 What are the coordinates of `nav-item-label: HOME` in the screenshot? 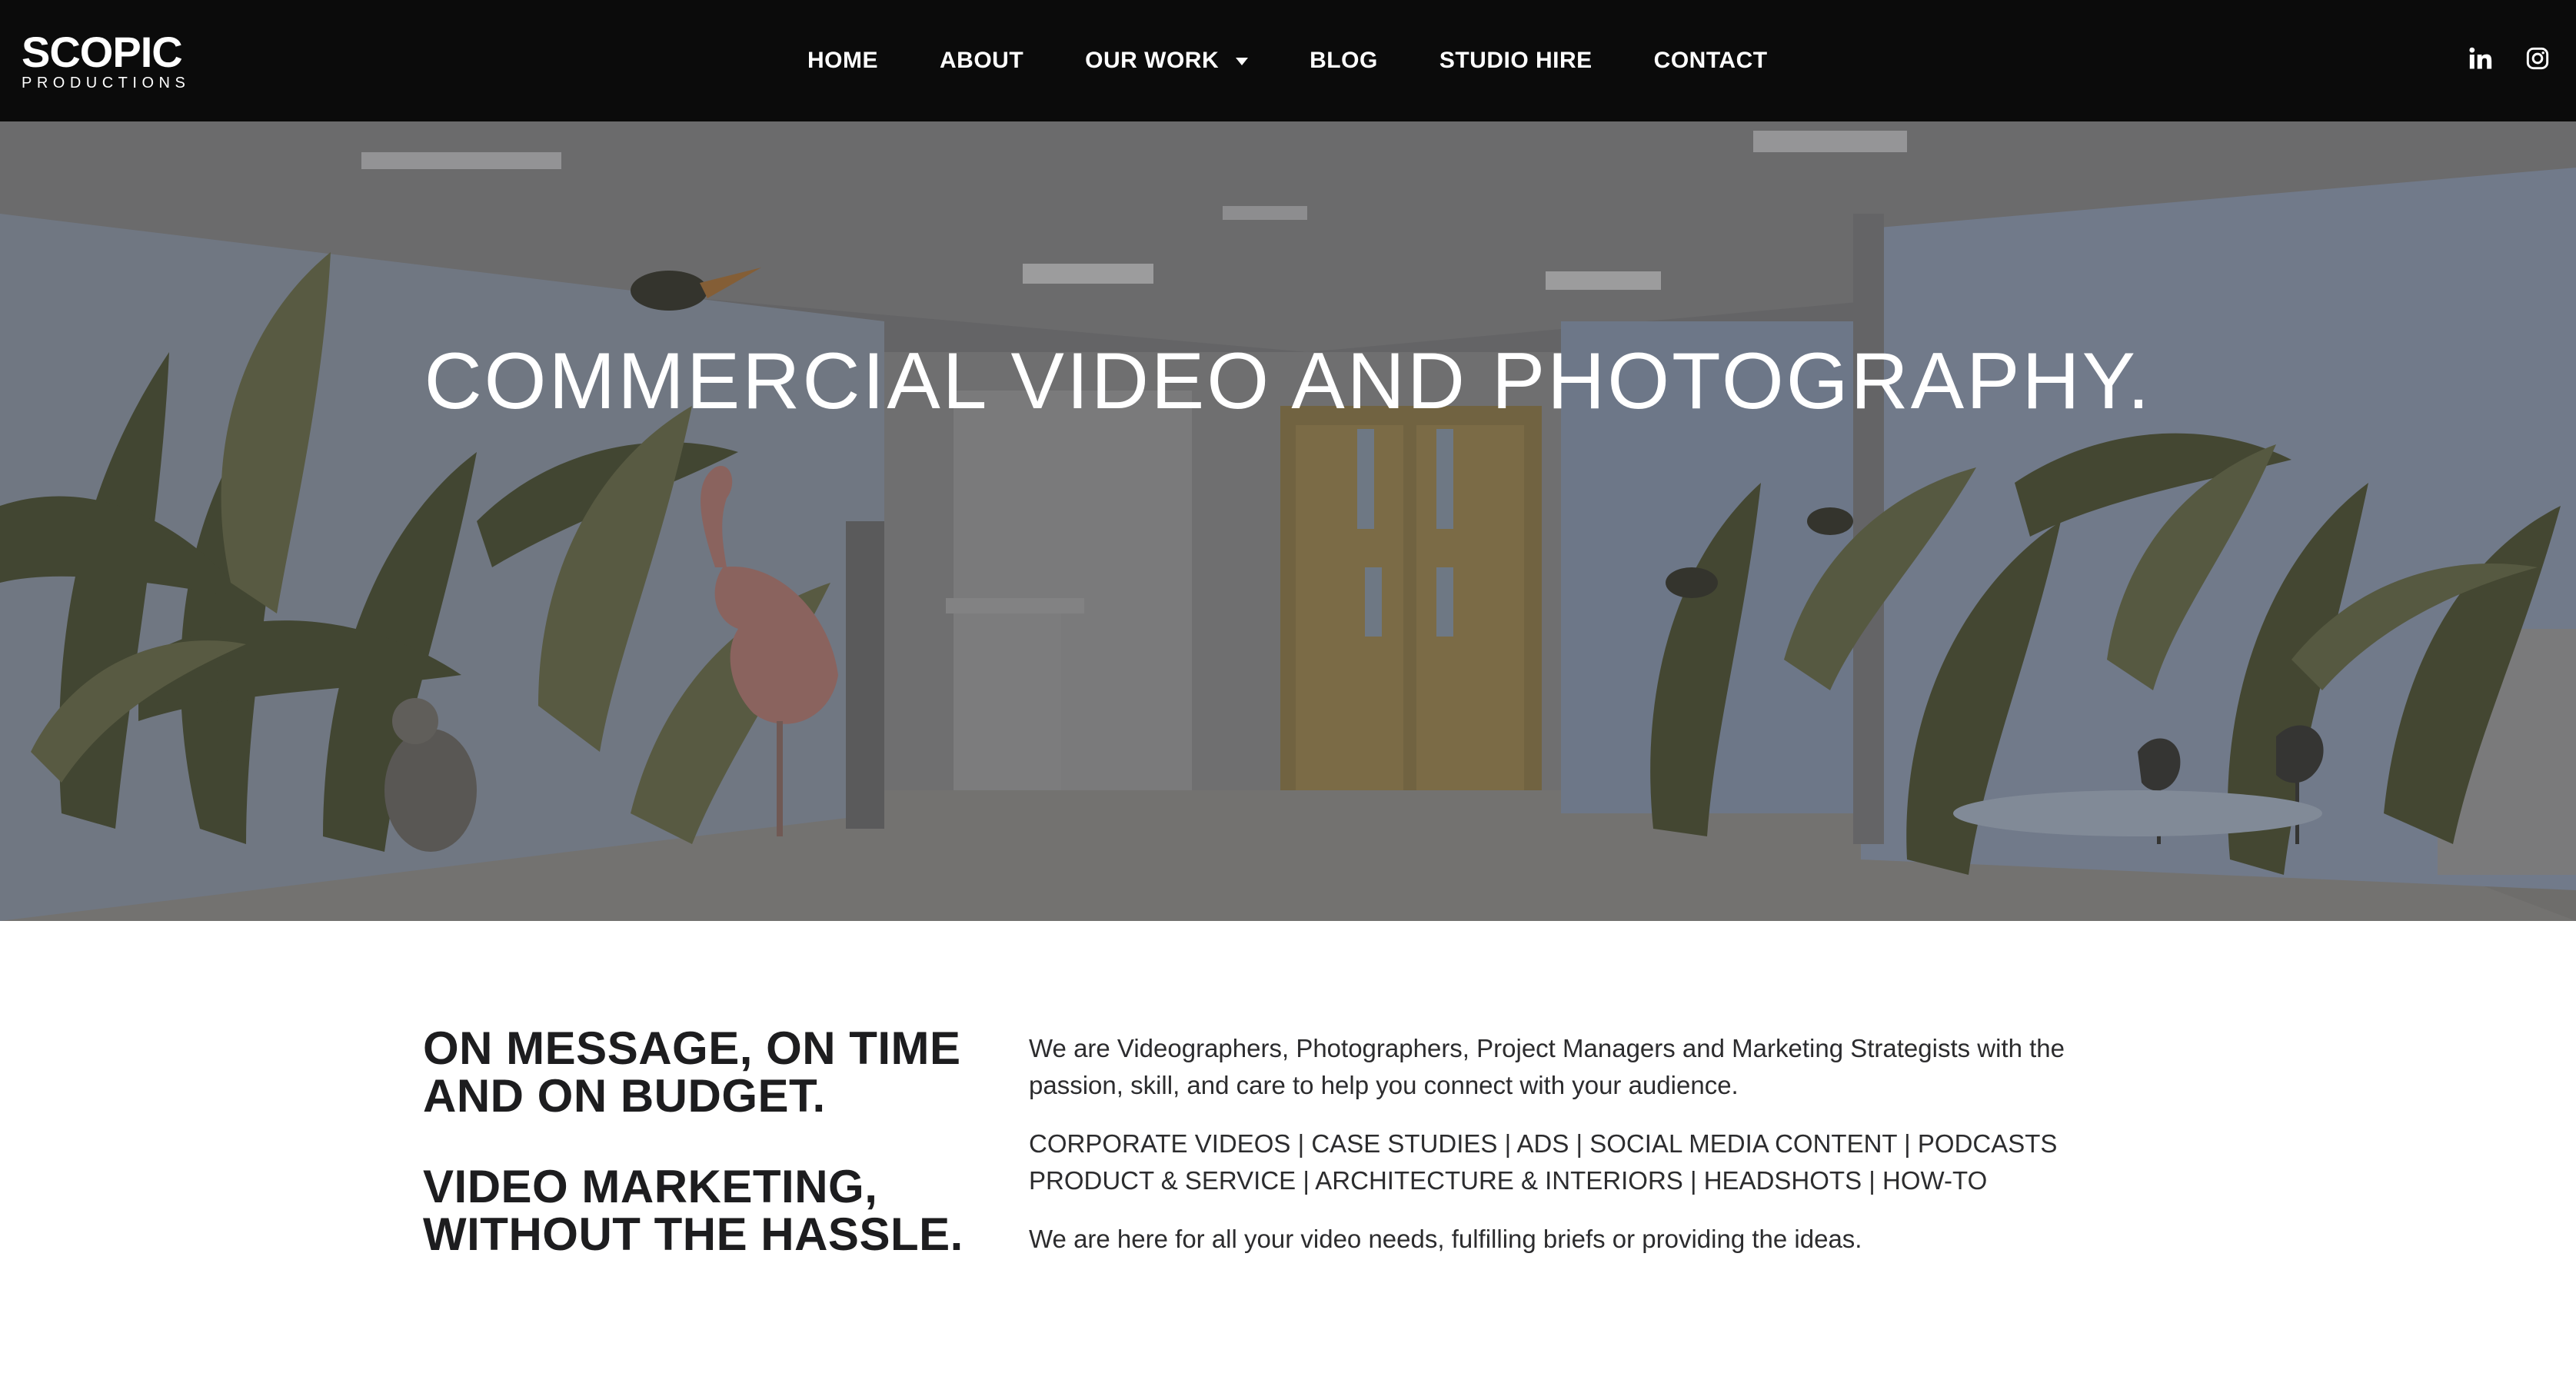 It's located at (842, 60).